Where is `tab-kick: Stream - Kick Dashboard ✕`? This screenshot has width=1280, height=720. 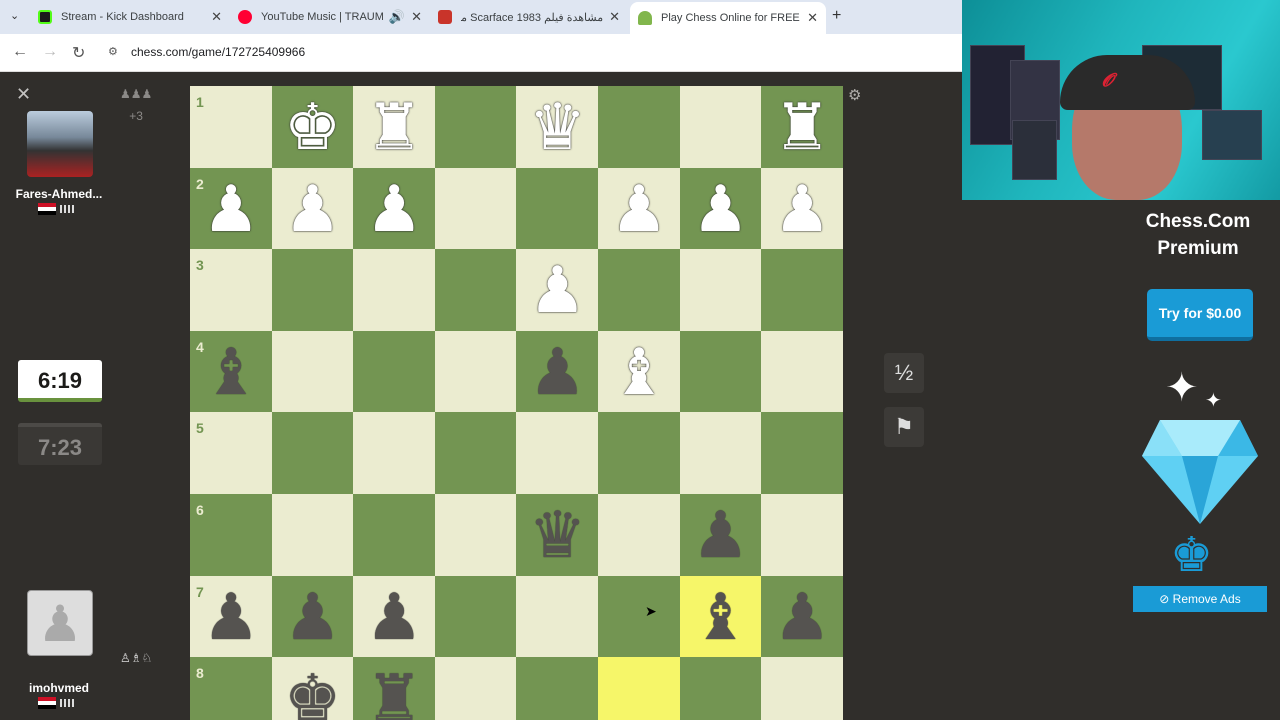 tab-kick: Stream - Kick Dashboard ✕ is located at coordinates (130, 17).